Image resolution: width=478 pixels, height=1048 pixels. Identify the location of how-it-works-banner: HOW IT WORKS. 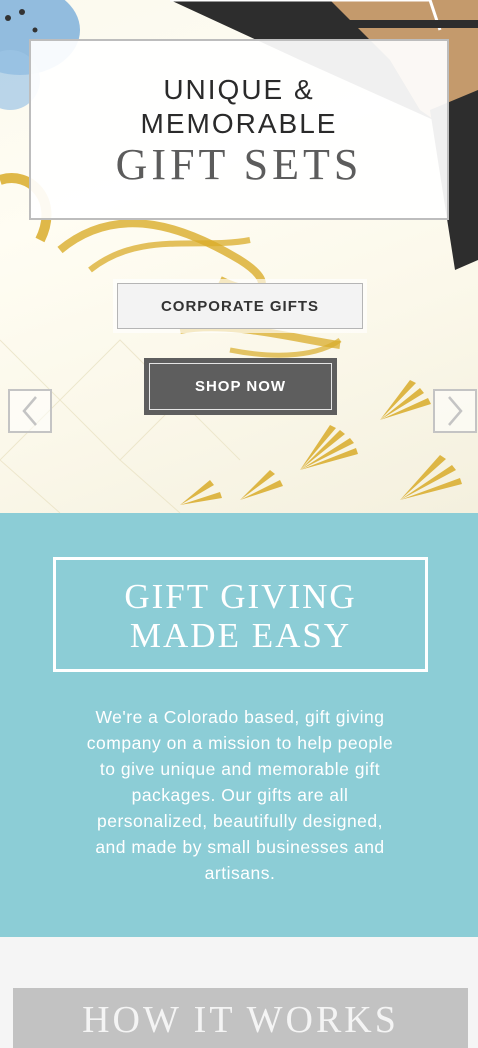
(240, 1018).